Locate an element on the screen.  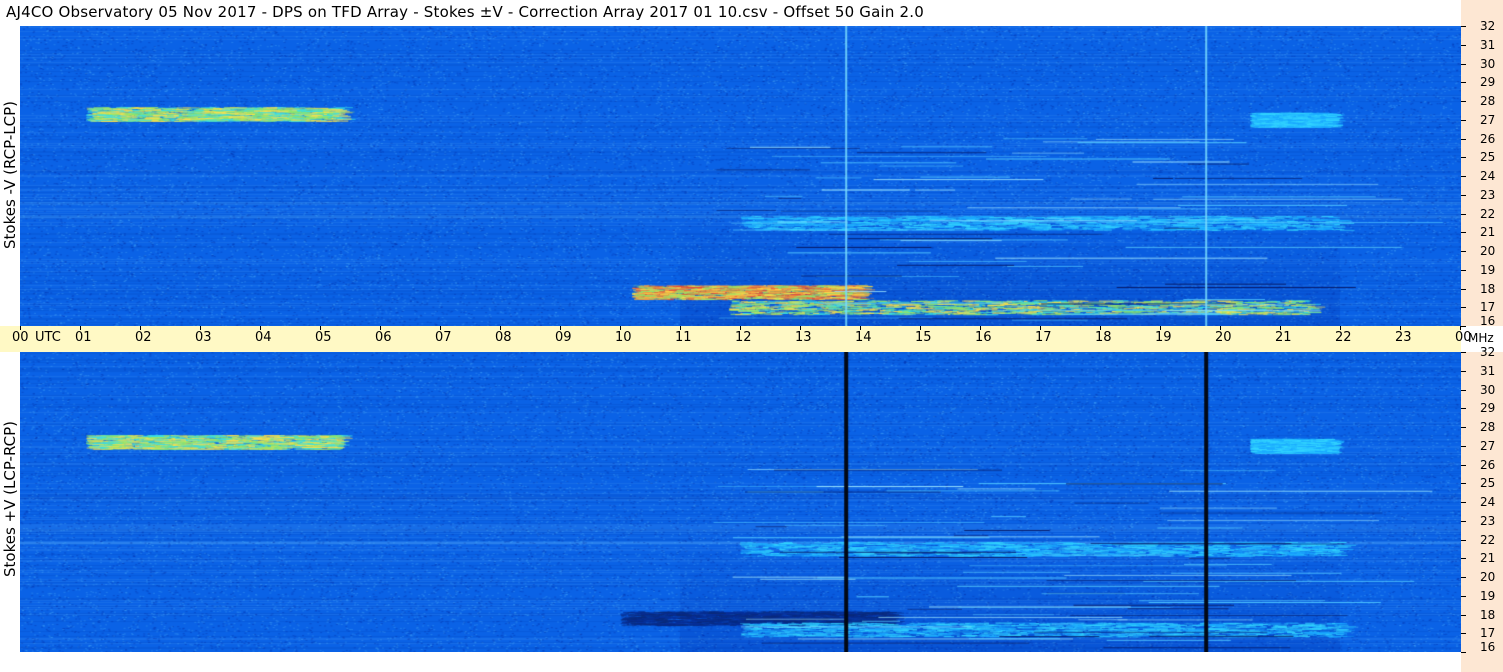
time-tick-label: 23 is located at coordinates (1403, 337).